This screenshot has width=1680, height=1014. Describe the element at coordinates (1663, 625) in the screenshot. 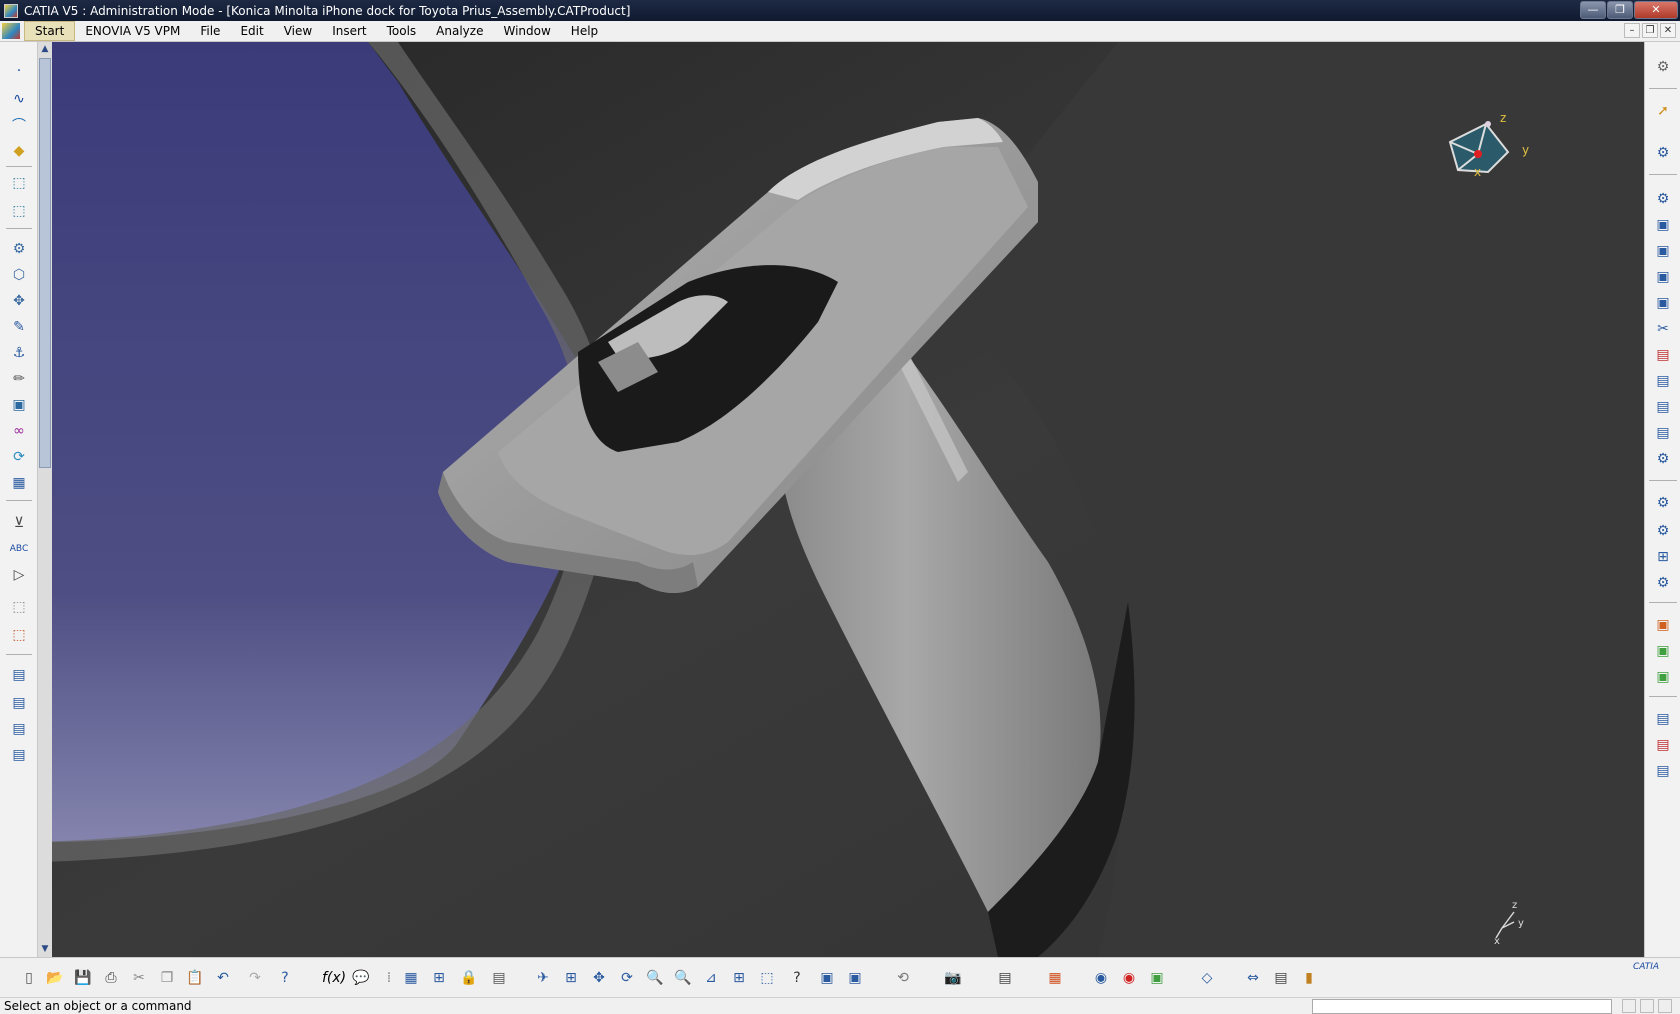

I see `split-icon: ▣` at that location.